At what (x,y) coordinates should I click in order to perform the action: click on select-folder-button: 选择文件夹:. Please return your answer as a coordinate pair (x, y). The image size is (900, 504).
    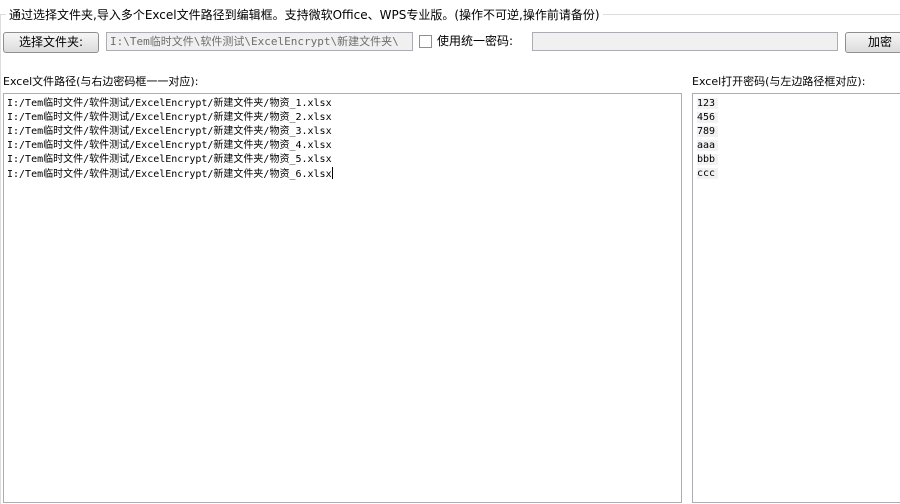
    Looking at the image, I should click on (51, 42).